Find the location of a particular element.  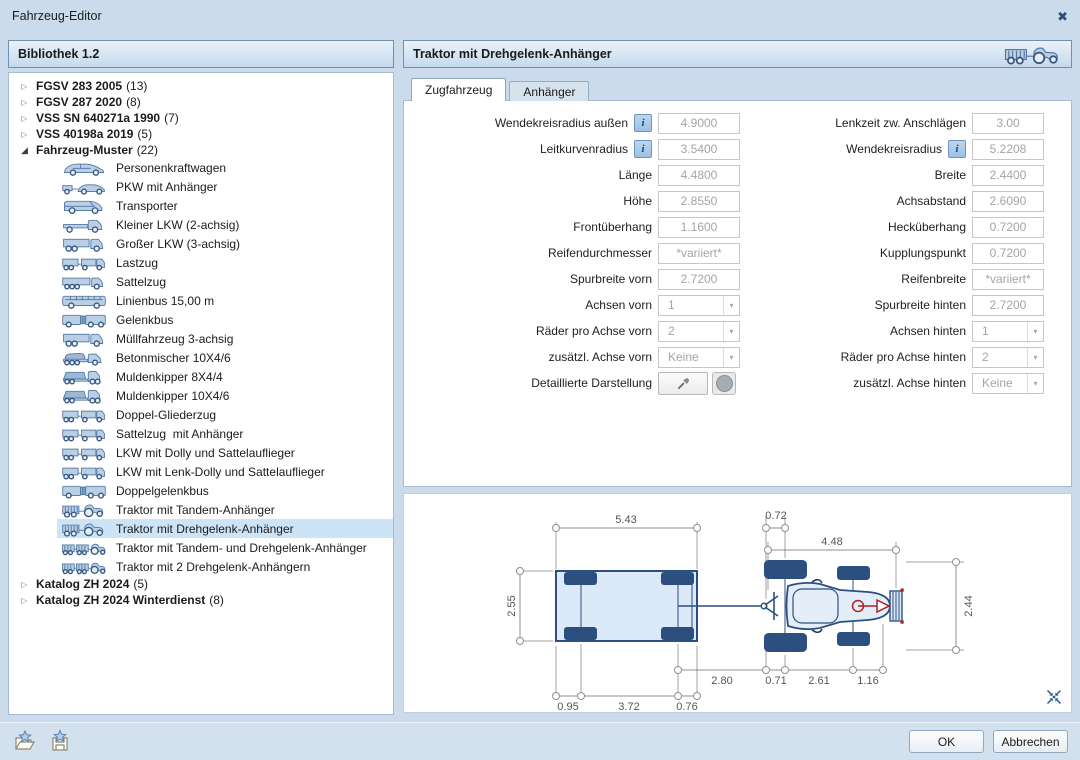

color-dot-button is located at coordinates (724, 383).